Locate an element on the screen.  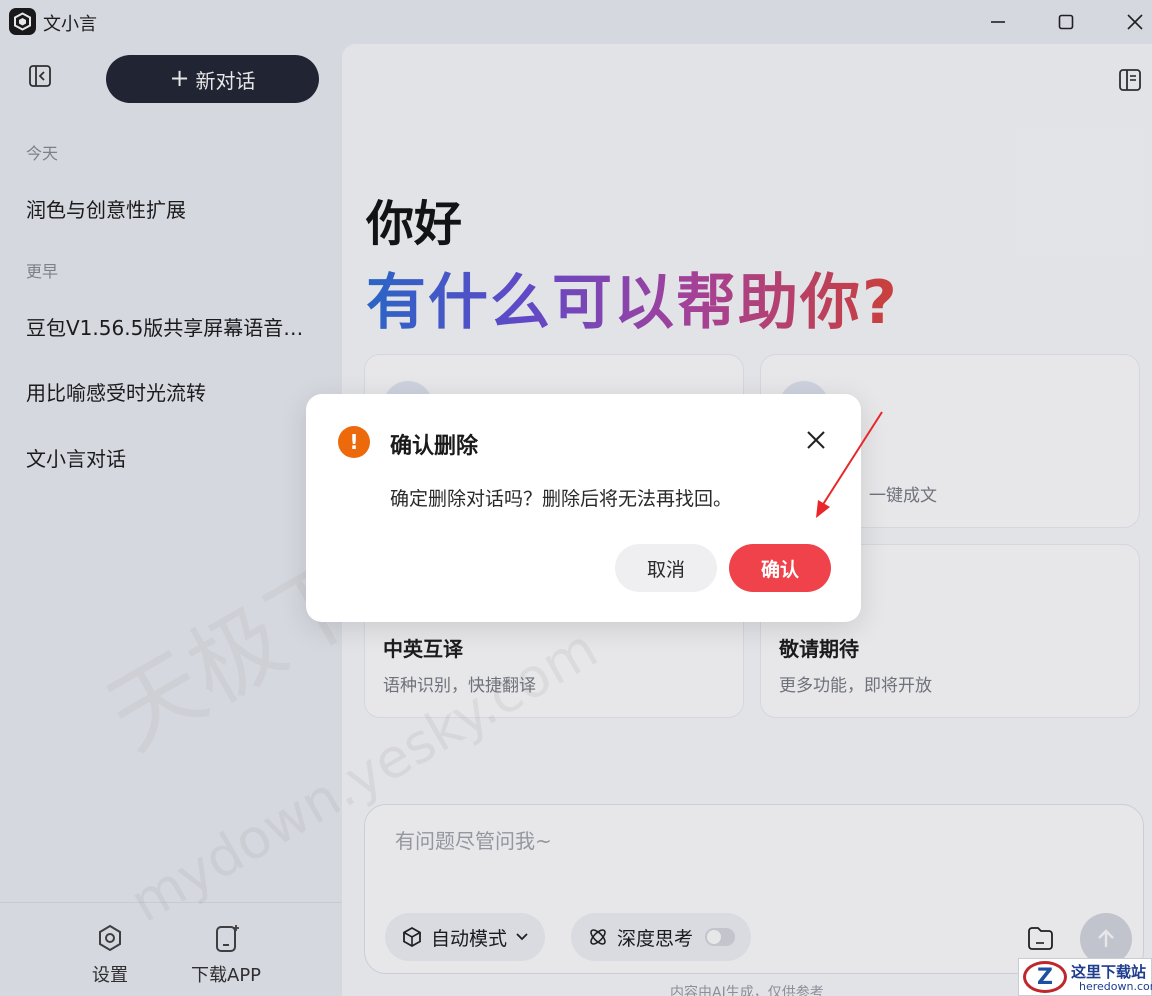
confirm-delete-dialog: ! 确认删除 确定删除对话吗？删除后将无法再找回。 取消 确认 is located at coordinates (583, 508).